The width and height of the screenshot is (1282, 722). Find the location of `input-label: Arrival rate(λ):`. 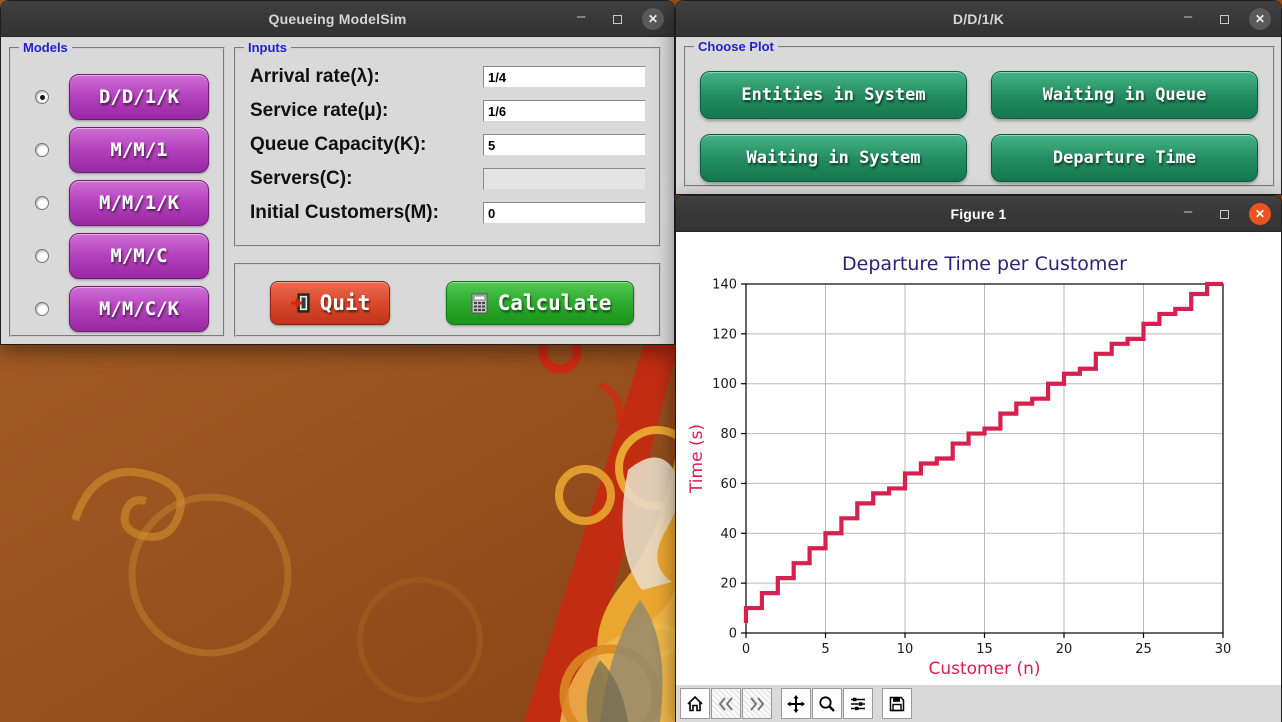

input-label: Arrival rate(λ): is located at coordinates (315, 76).